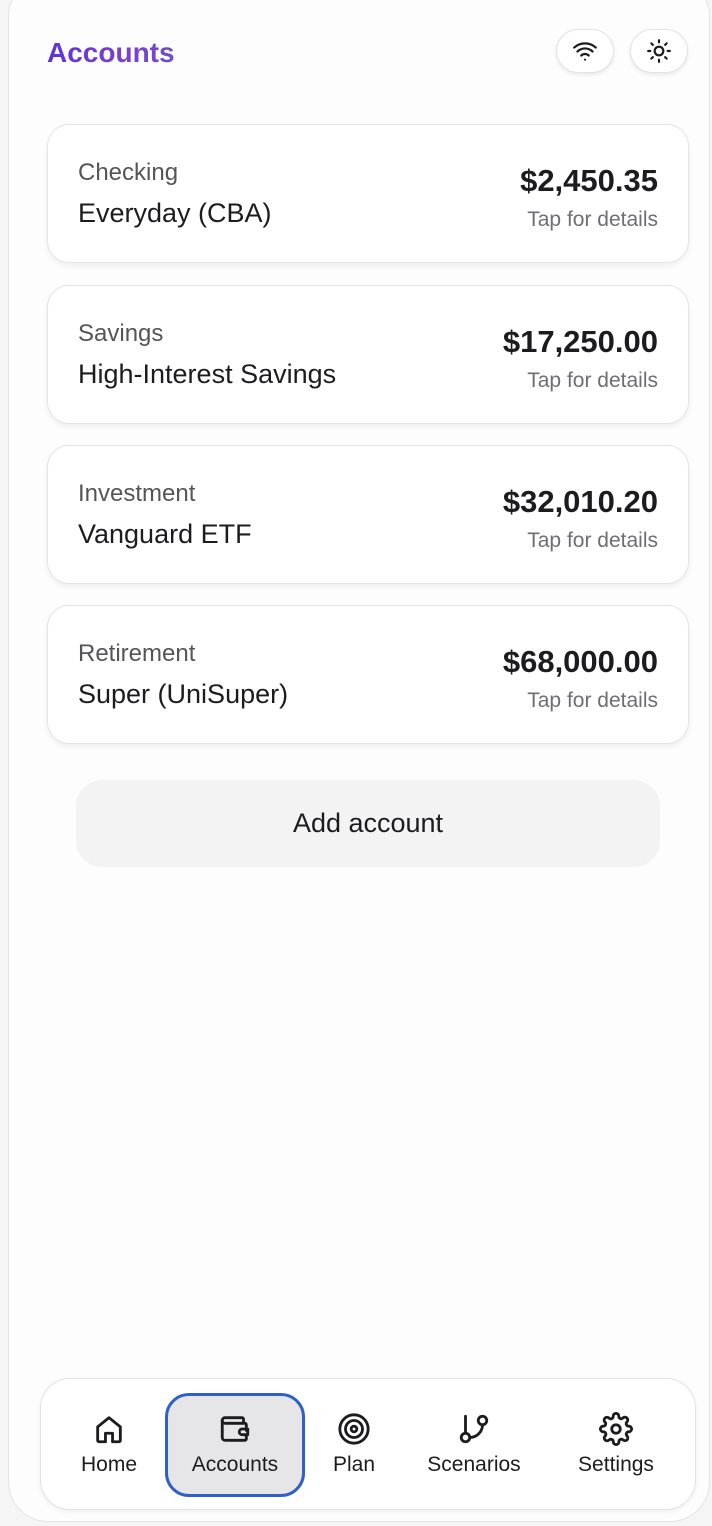 This screenshot has width=712, height=1526. Describe the element at coordinates (368, 823) in the screenshot. I see `add-account-button: Add account` at that location.